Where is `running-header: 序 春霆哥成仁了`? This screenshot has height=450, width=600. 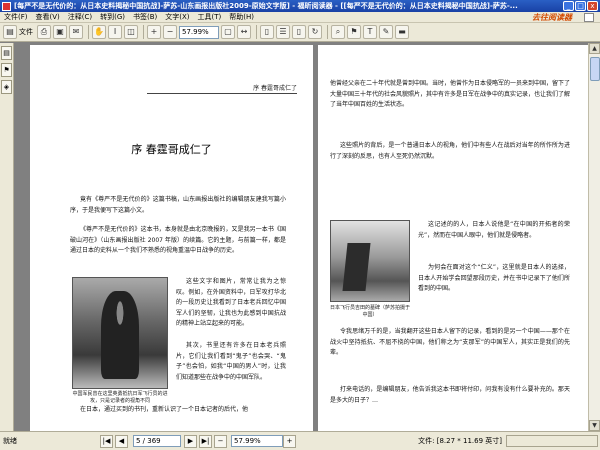
running-header: 序 春霆哥成仁了 is located at coordinates (222, 88).